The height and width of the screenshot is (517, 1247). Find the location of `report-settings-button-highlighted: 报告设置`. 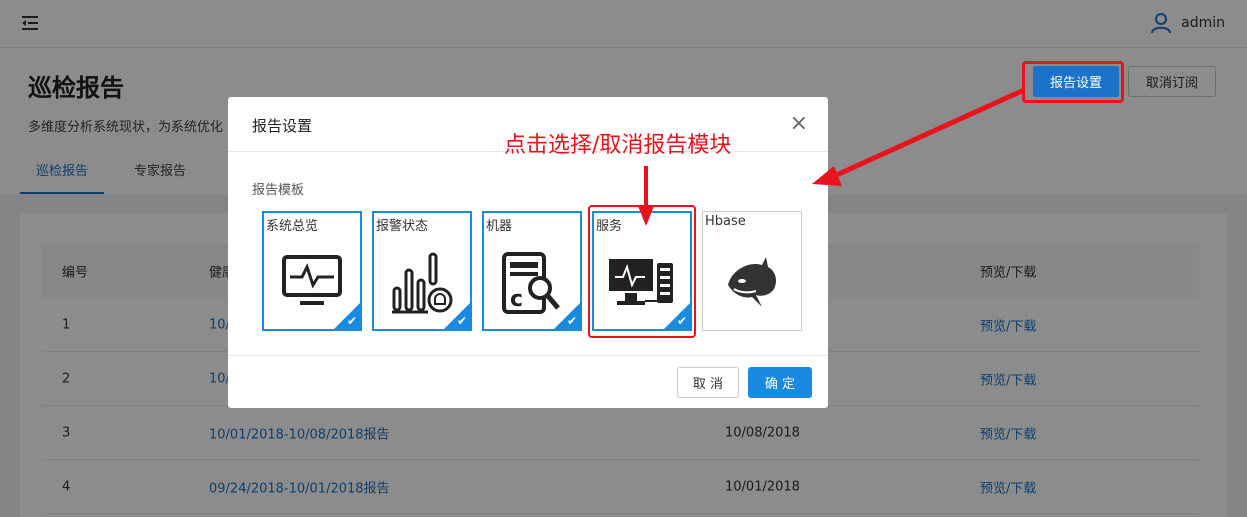

report-settings-button-highlighted: 报告设置 is located at coordinates (1076, 81).